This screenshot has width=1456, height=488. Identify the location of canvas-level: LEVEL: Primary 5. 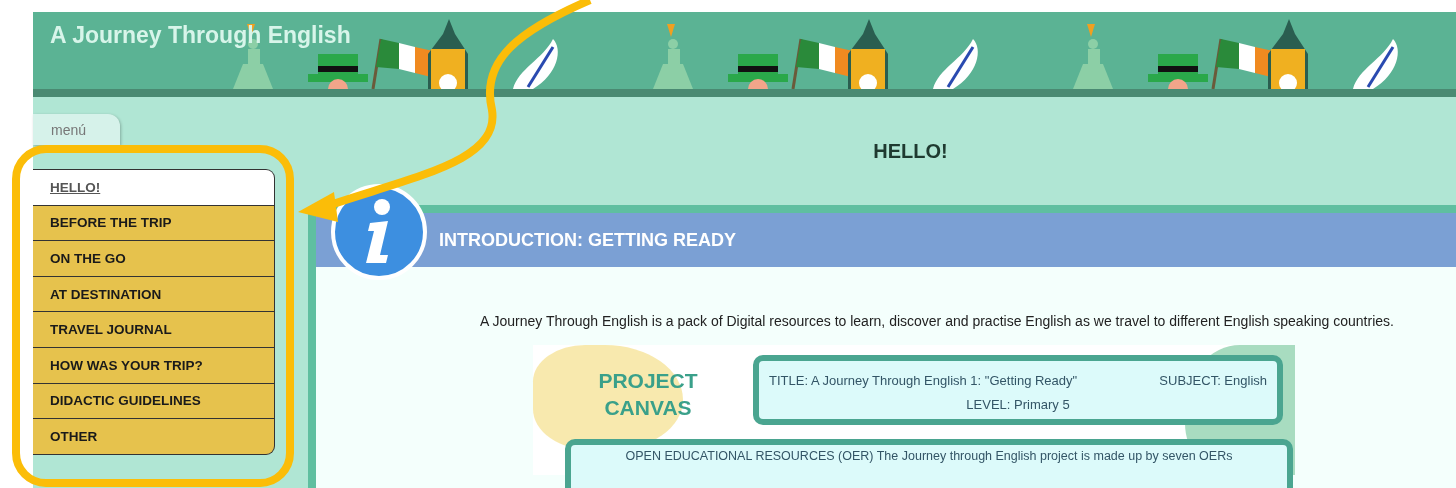
(1018, 405).